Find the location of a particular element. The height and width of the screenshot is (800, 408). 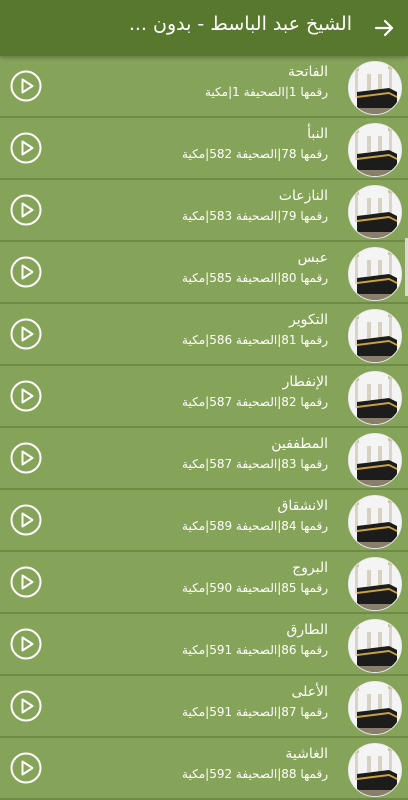

list-item: النازعات رقمها 79|الصحيفة 583|مكية is located at coordinates (204, 211).